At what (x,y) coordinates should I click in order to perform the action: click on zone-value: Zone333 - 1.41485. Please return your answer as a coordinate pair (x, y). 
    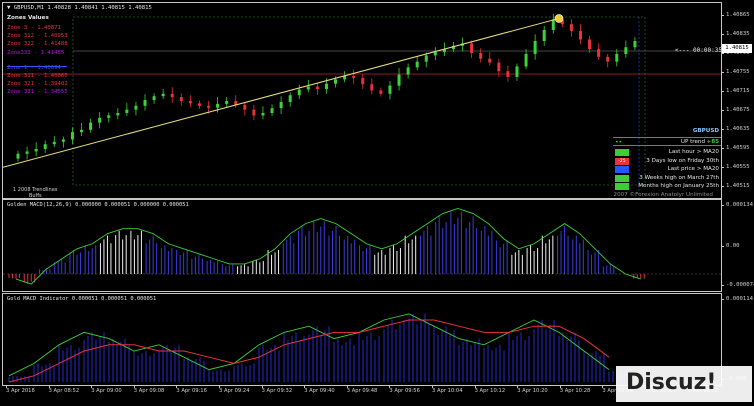
    Looking at the image, I should click on (36, 52).